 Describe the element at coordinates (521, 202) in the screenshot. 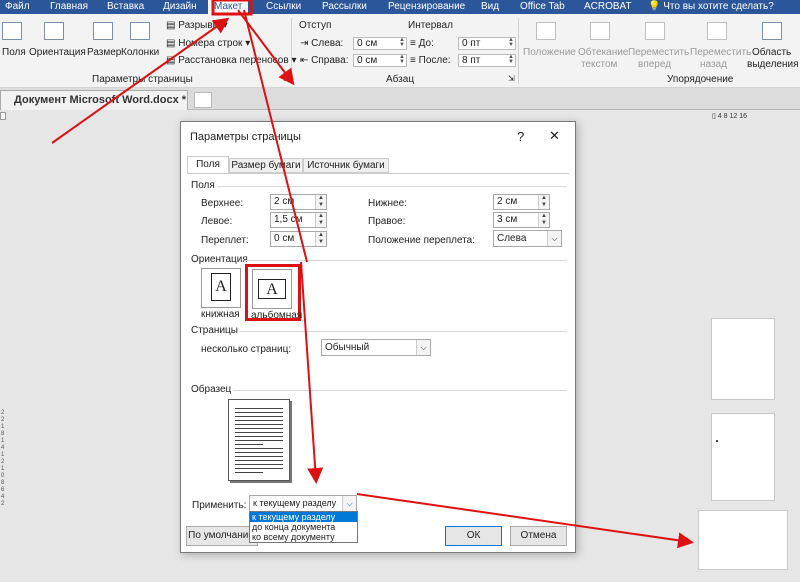

I see `bottom-margin-input: 2 см ▲ ▼` at that location.